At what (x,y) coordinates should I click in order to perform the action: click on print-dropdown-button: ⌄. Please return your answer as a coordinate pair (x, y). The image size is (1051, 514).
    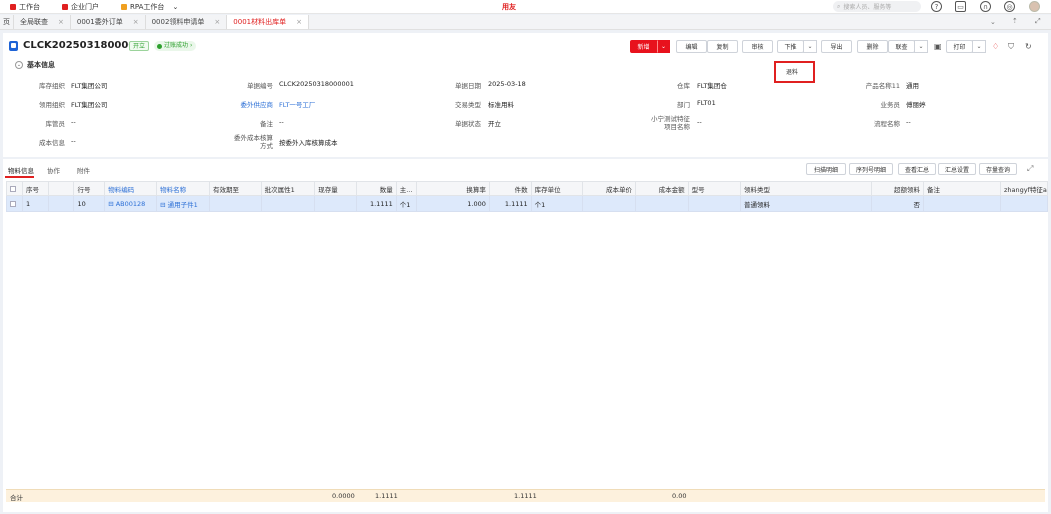
    Looking at the image, I should click on (979, 46).